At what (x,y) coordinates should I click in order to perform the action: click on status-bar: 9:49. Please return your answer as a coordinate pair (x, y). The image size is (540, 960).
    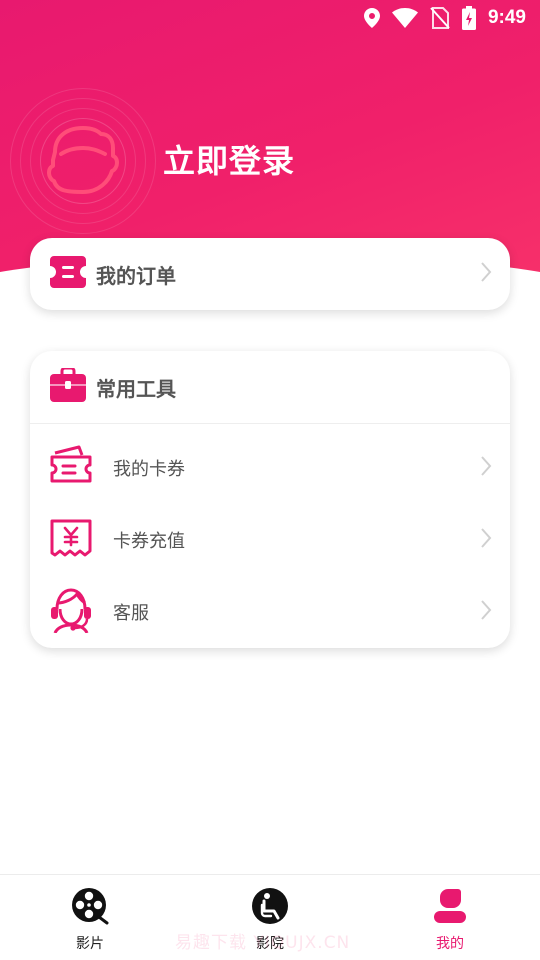
    Looking at the image, I should click on (270, 18).